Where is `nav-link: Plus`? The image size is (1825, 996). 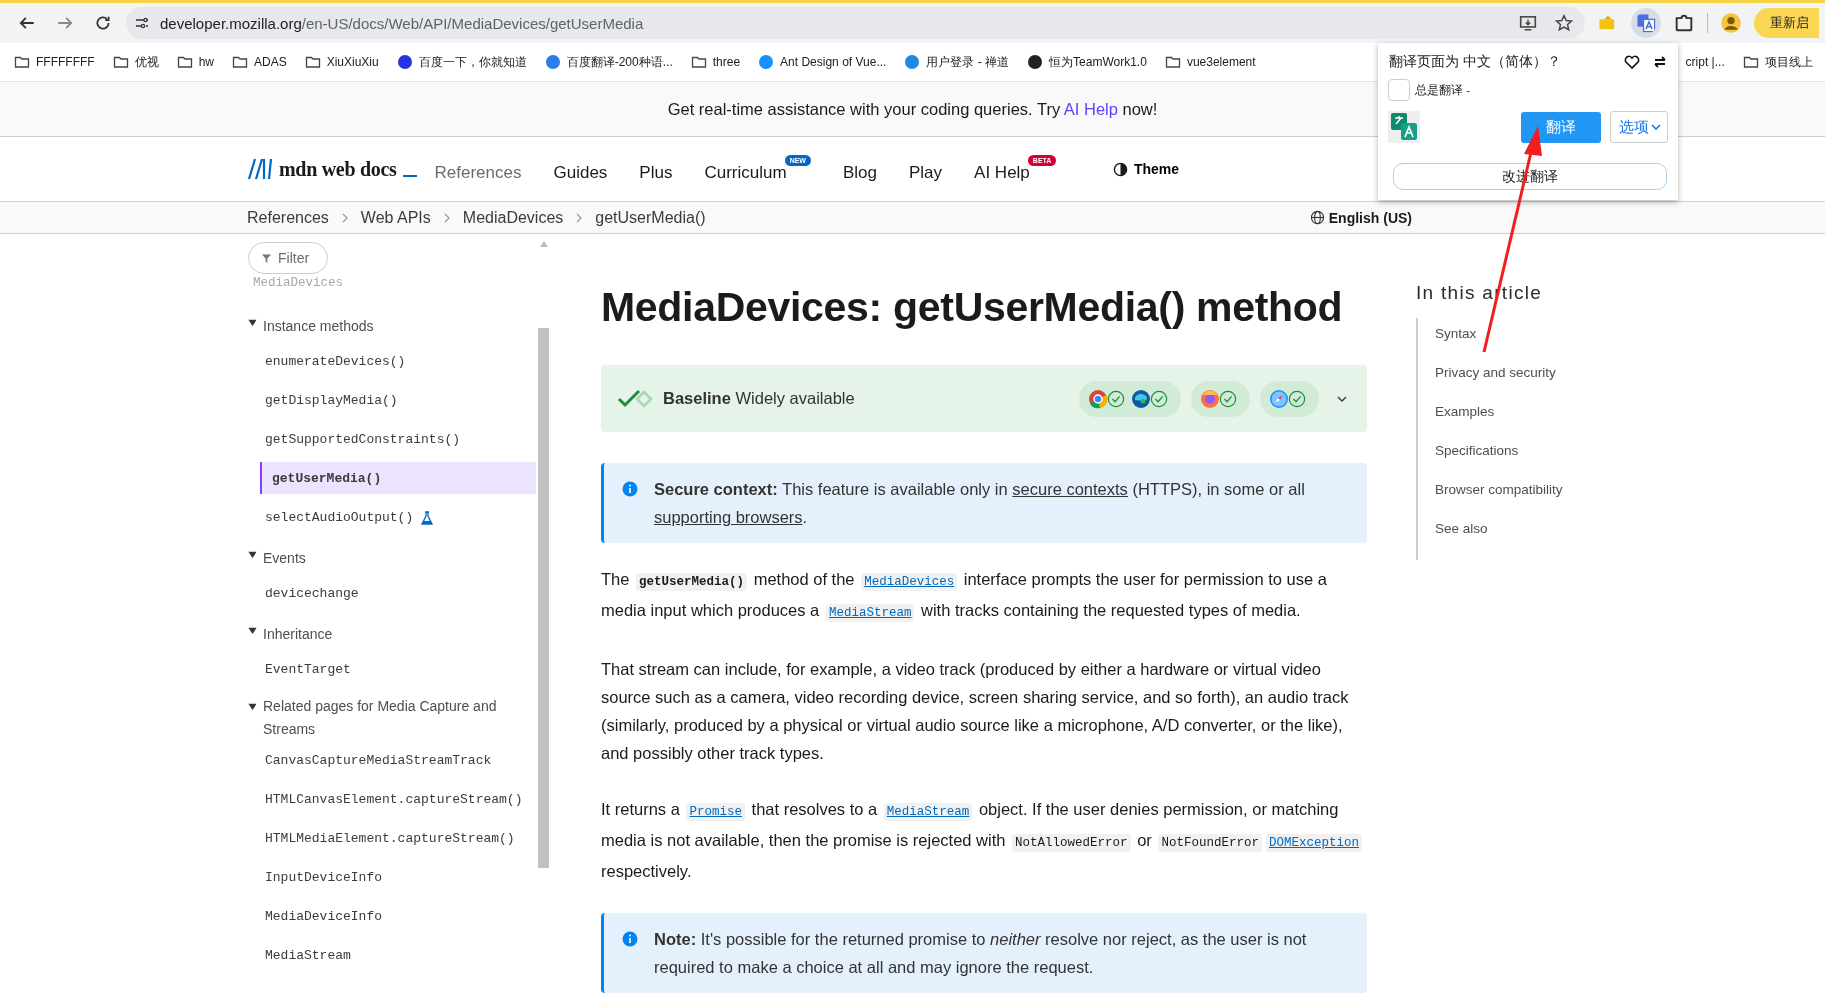
nav-link: Plus is located at coordinates (656, 169).